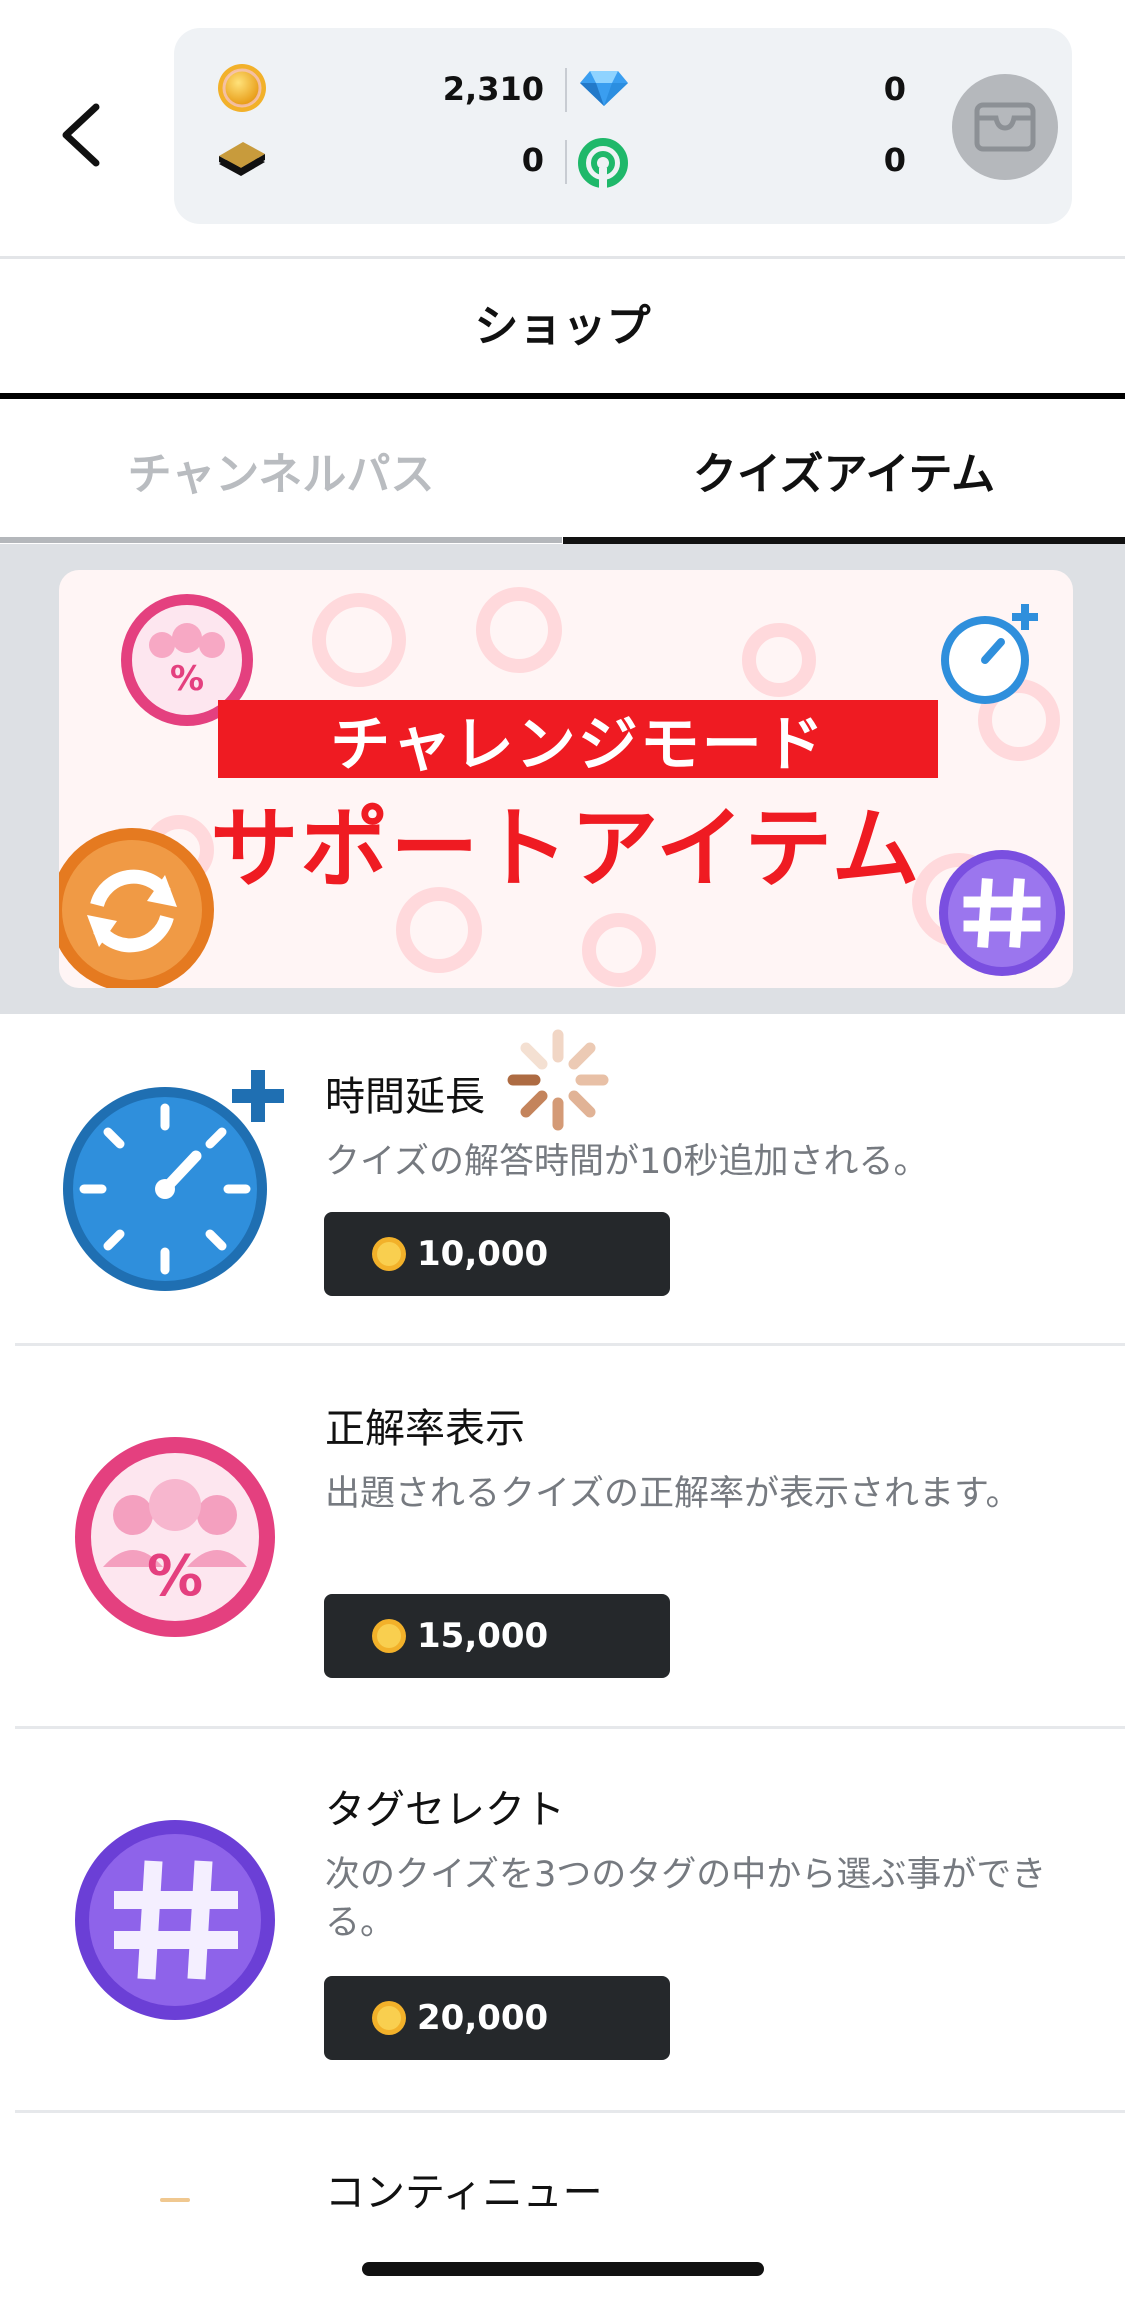 This screenshot has width=1125, height=2302. What do you see at coordinates (578, 744) in the screenshot?
I see `banner-heading: チャレンジモード` at bounding box center [578, 744].